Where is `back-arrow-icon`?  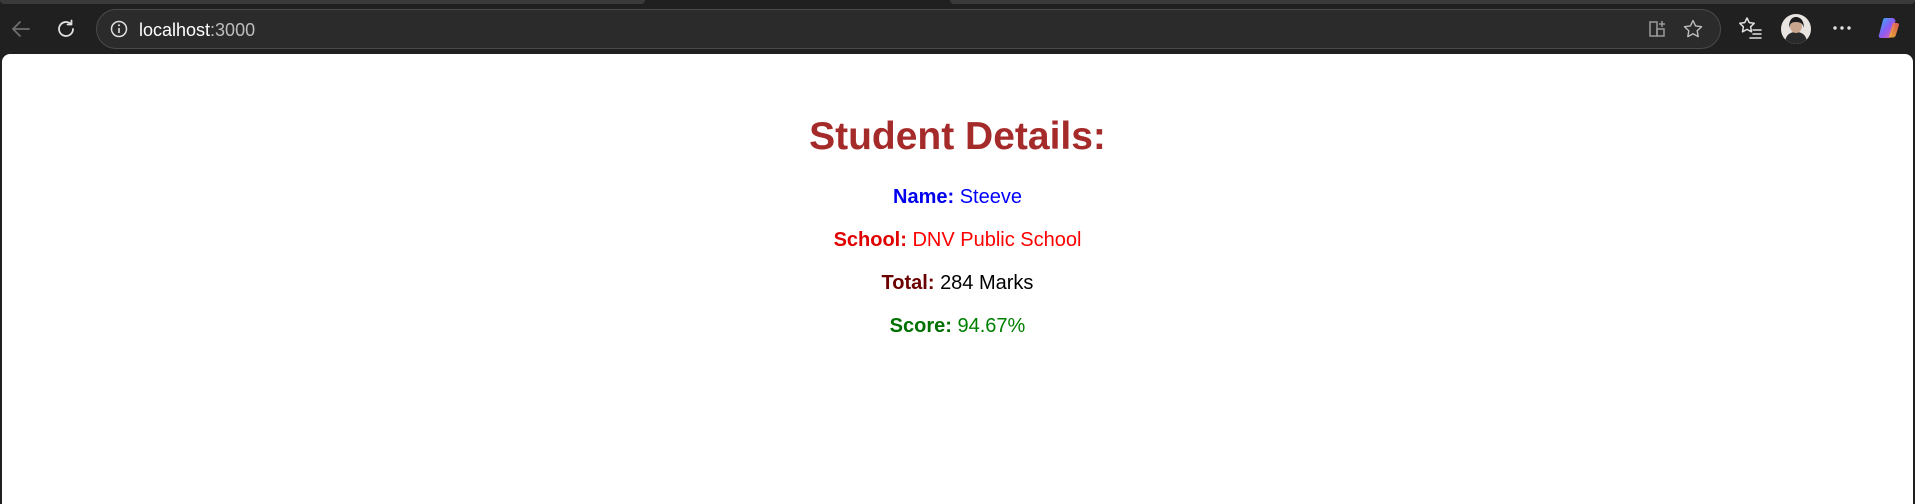
back-arrow-icon is located at coordinates (21, 29).